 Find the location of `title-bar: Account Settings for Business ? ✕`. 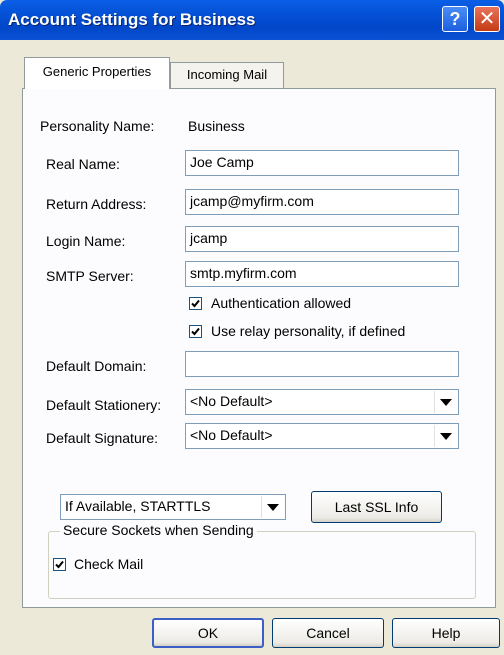

title-bar: Account Settings for Business ? ✕ is located at coordinates (252, 20).